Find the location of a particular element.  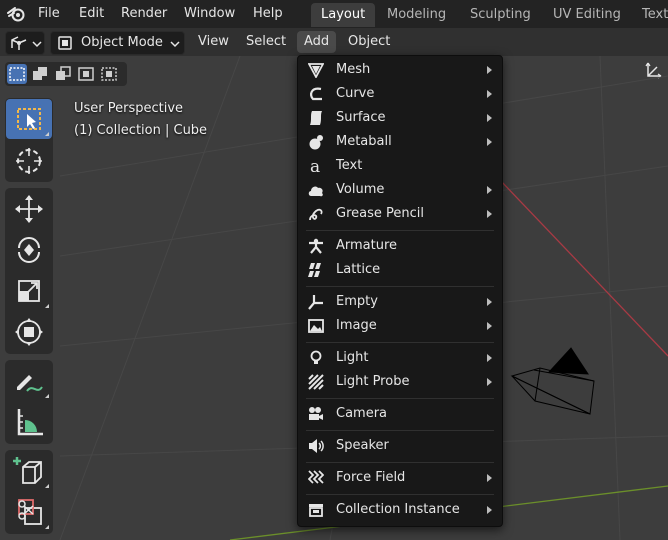

camera-icon is located at coordinates (316, 413).